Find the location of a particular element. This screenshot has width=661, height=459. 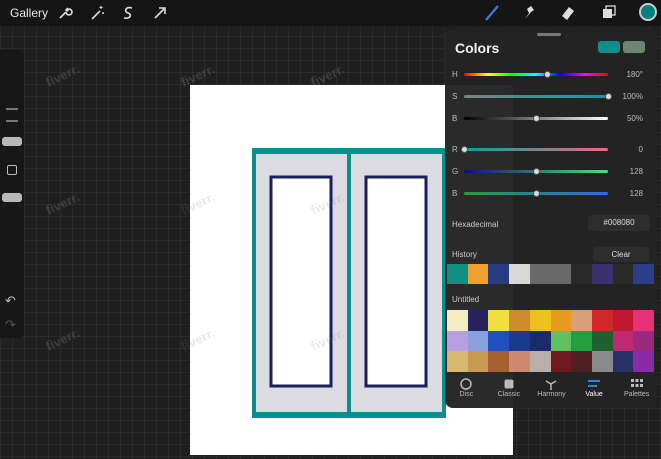

layers-icon is located at coordinates (608, 13).